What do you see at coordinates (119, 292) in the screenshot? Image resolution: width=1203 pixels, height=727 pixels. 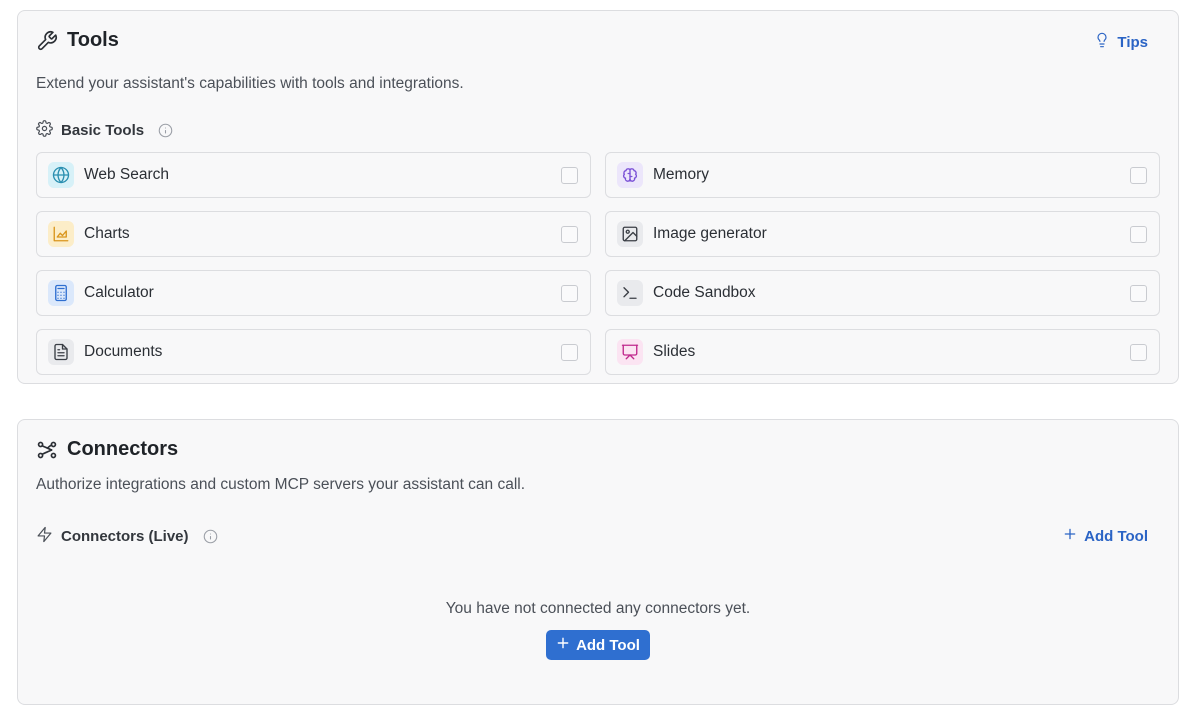 I see `tool-label: Calculator` at bounding box center [119, 292].